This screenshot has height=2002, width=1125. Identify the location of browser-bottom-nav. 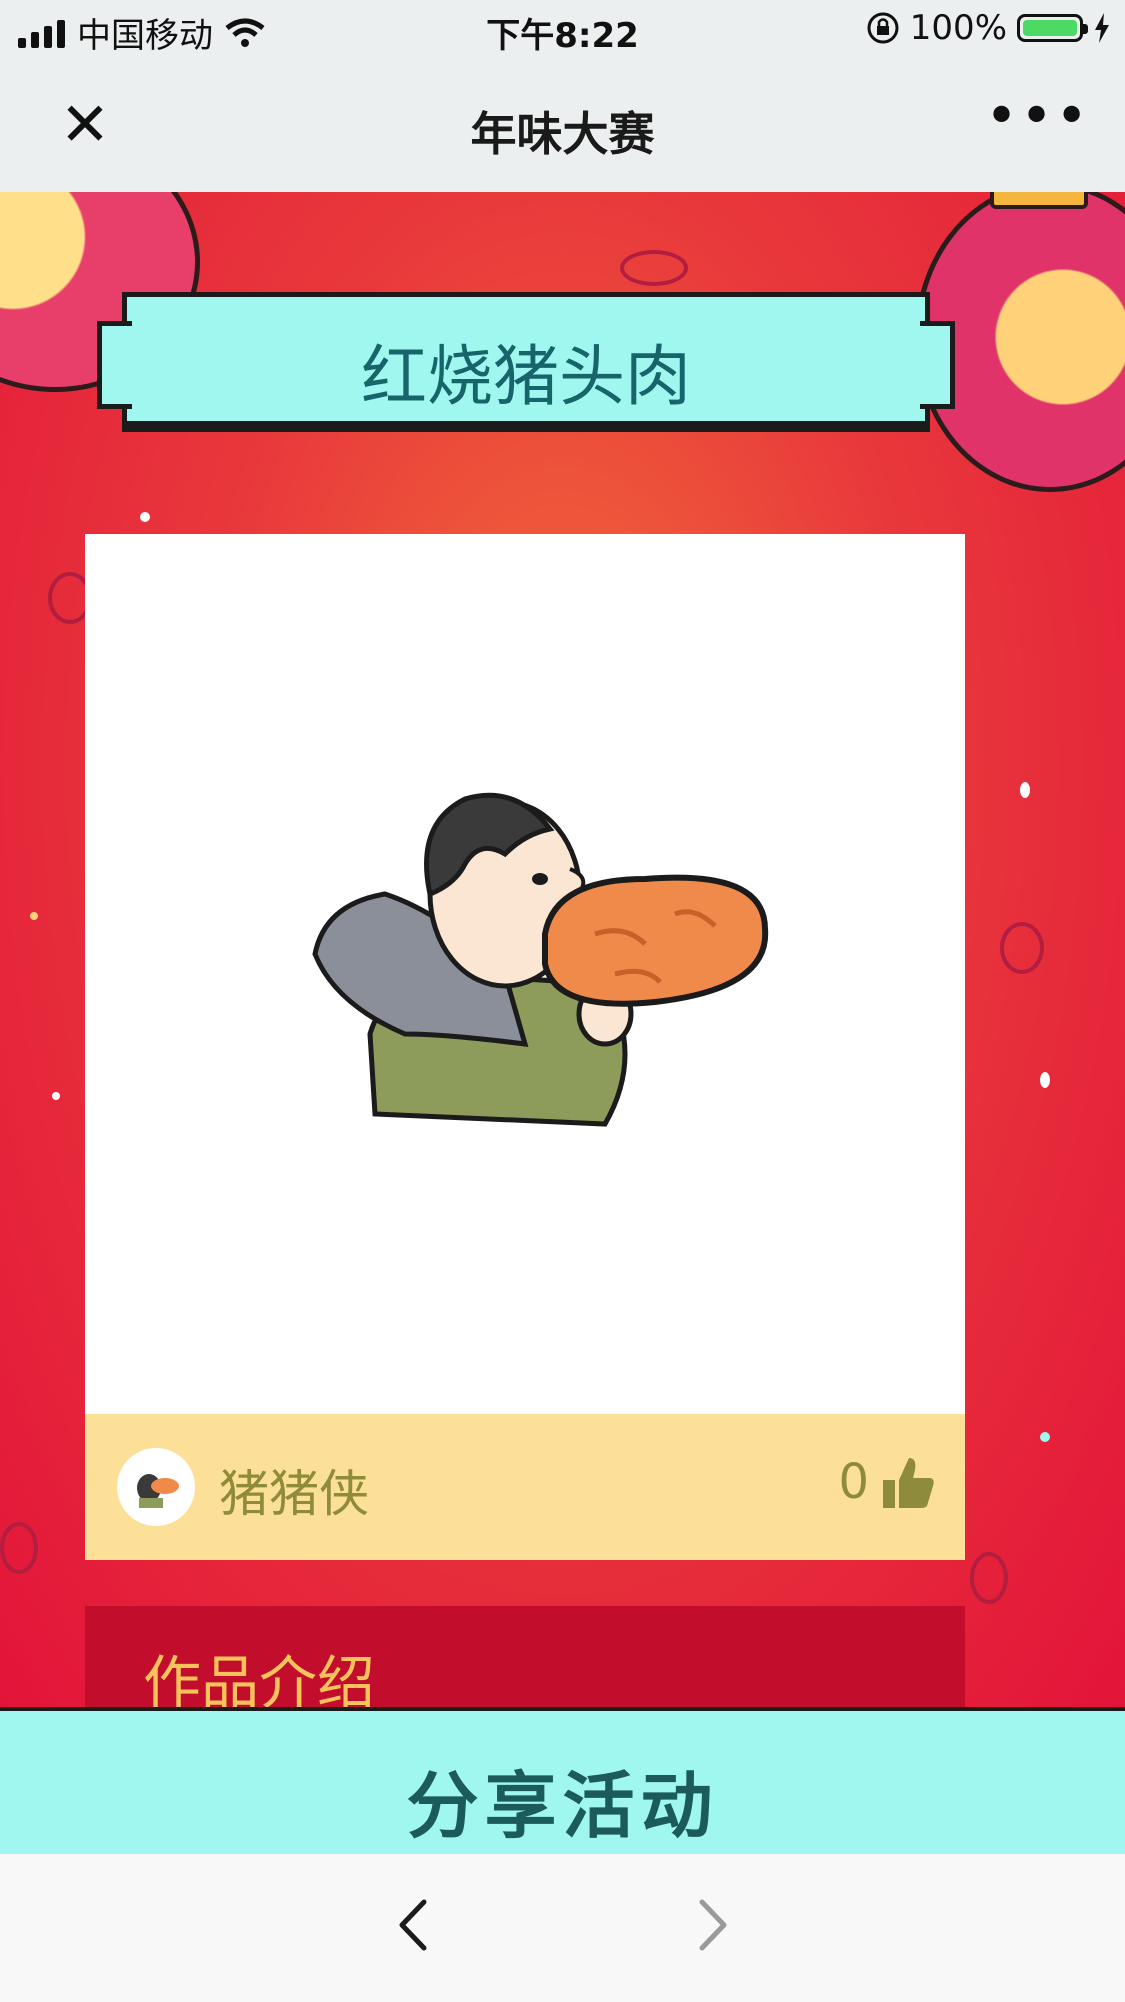
(562, 1927).